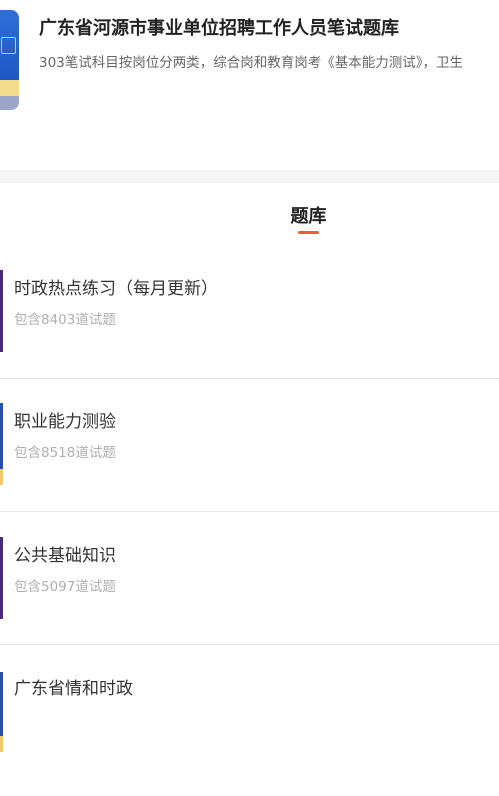 The width and height of the screenshot is (499, 796). Describe the element at coordinates (9, 60) in the screenshot. I see `book-cover` at that location.